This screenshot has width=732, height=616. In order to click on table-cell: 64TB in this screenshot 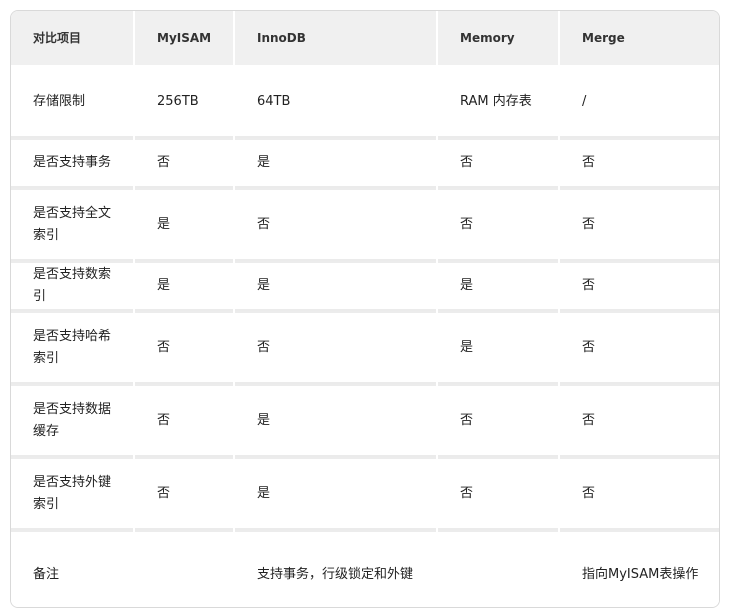, I will do `click(335, 102)`.